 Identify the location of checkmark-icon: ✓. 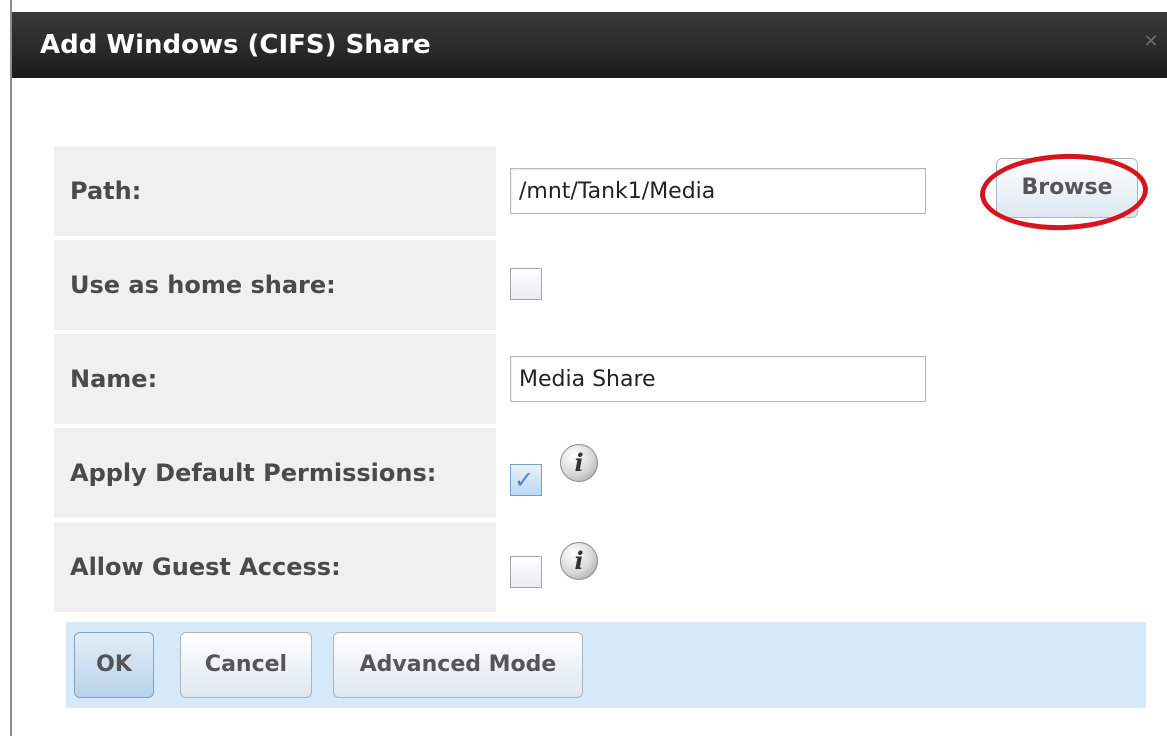
(524, 480).